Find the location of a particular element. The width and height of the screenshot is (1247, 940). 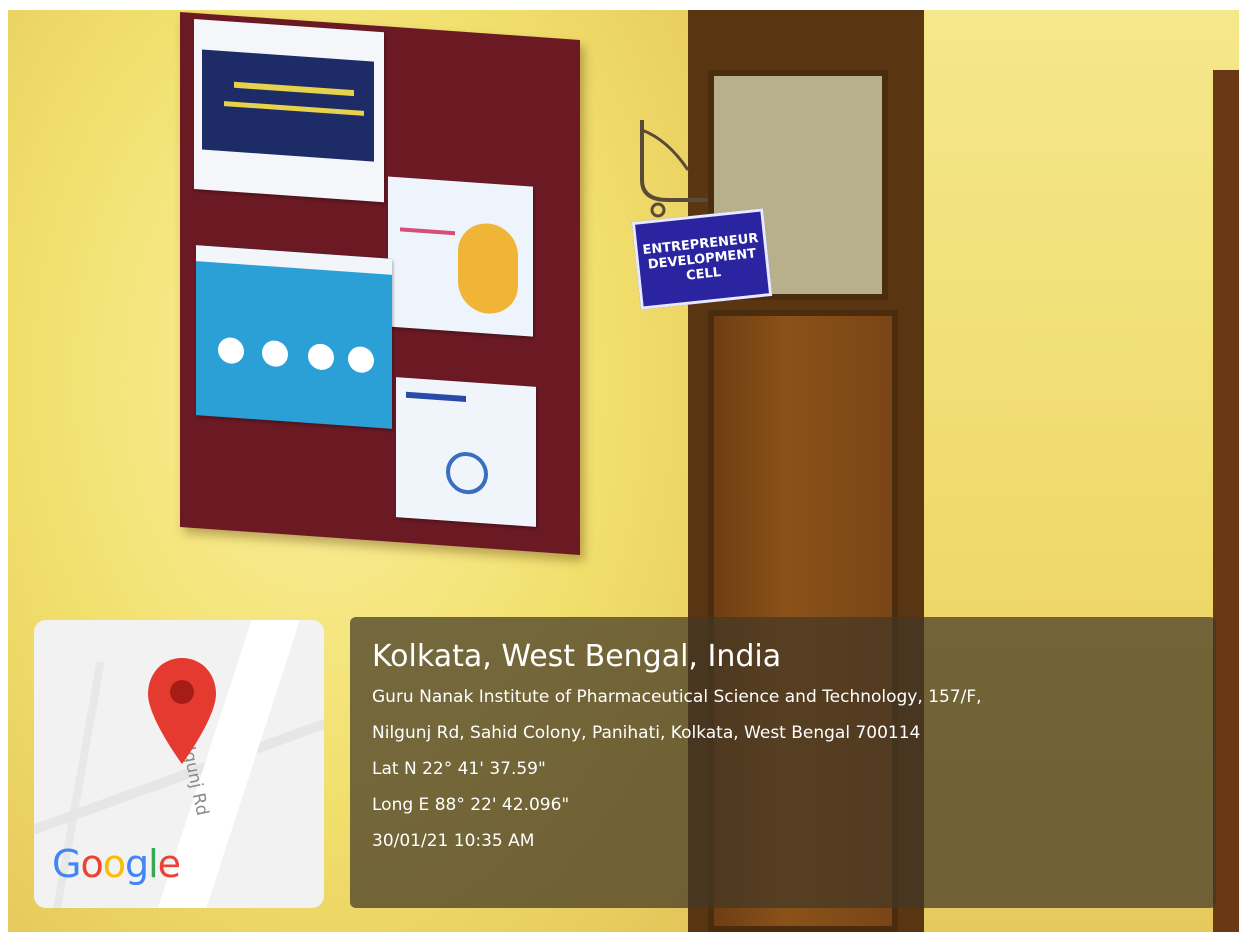

google-logo: Google is located at coordinates (116, 864).